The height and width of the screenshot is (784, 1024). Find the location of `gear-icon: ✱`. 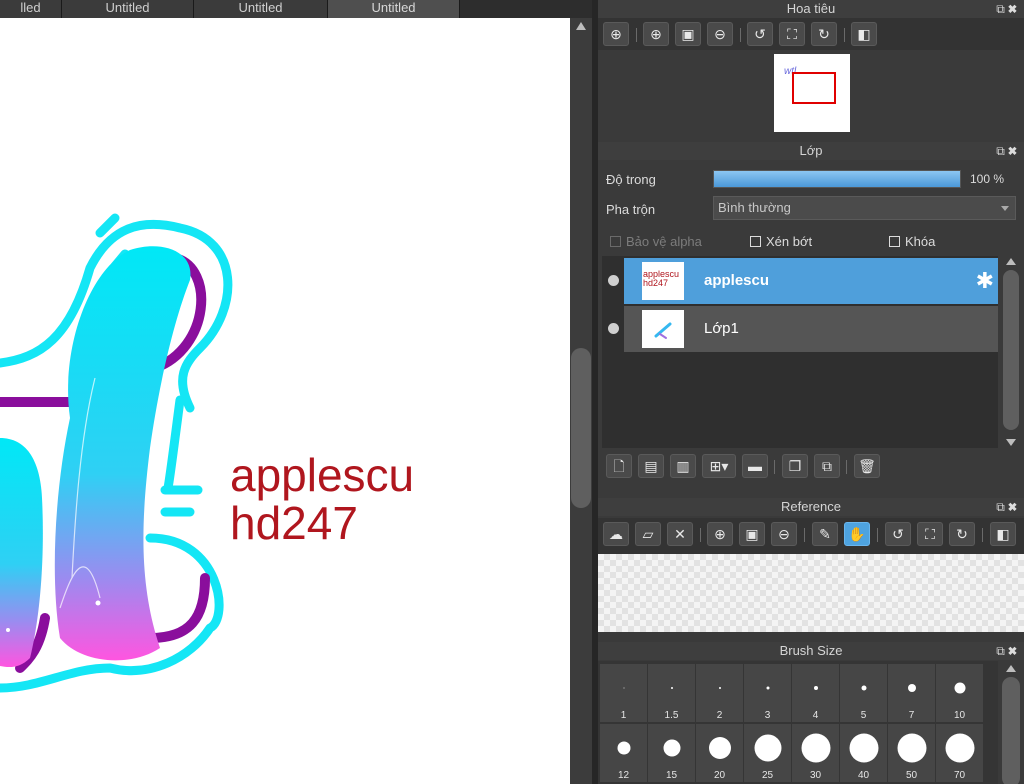

gear-icon: ✱ is located at coordinates (985, 281).